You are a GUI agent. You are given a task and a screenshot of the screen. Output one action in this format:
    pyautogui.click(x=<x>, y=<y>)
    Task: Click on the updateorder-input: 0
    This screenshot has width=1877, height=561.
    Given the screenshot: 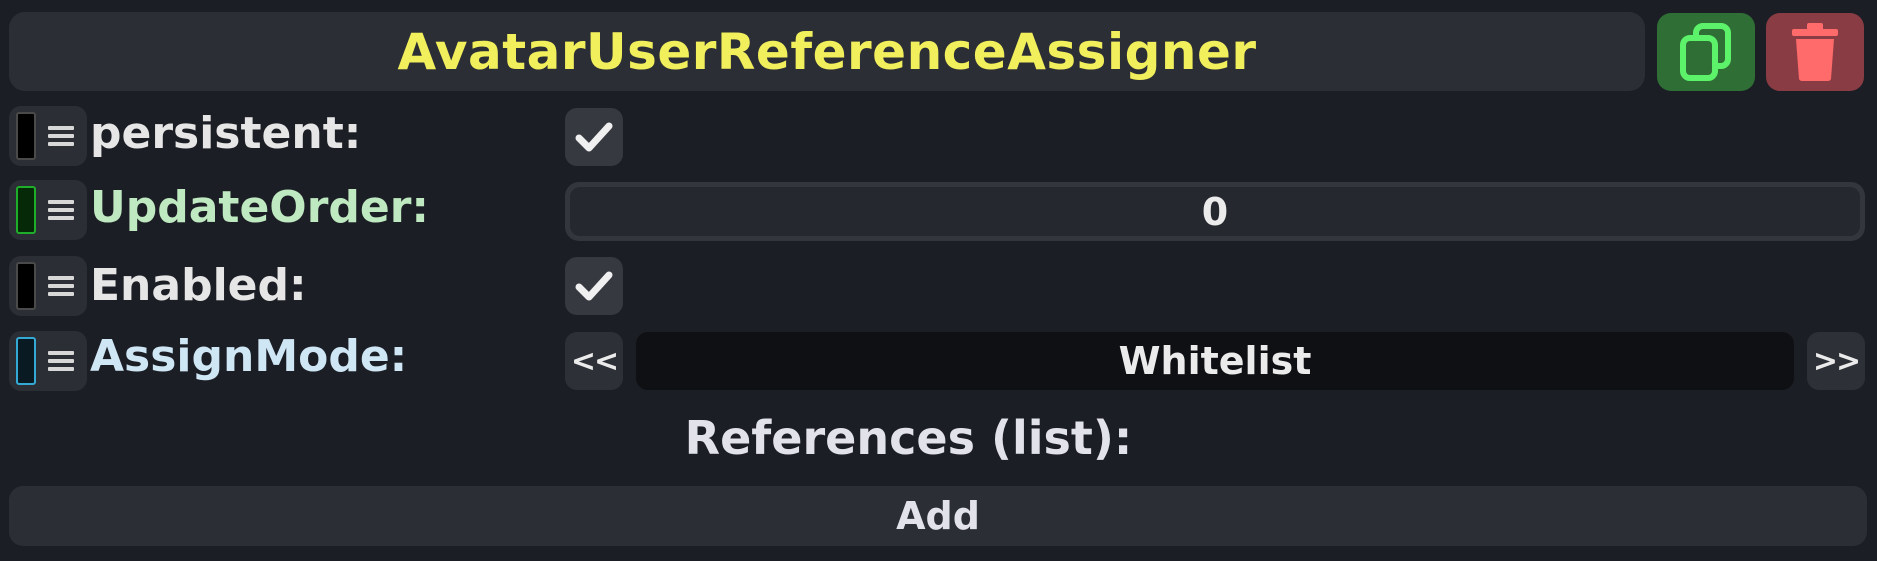 What is the action you would take?
    pyautogui.click(x=1215, y=211)
    